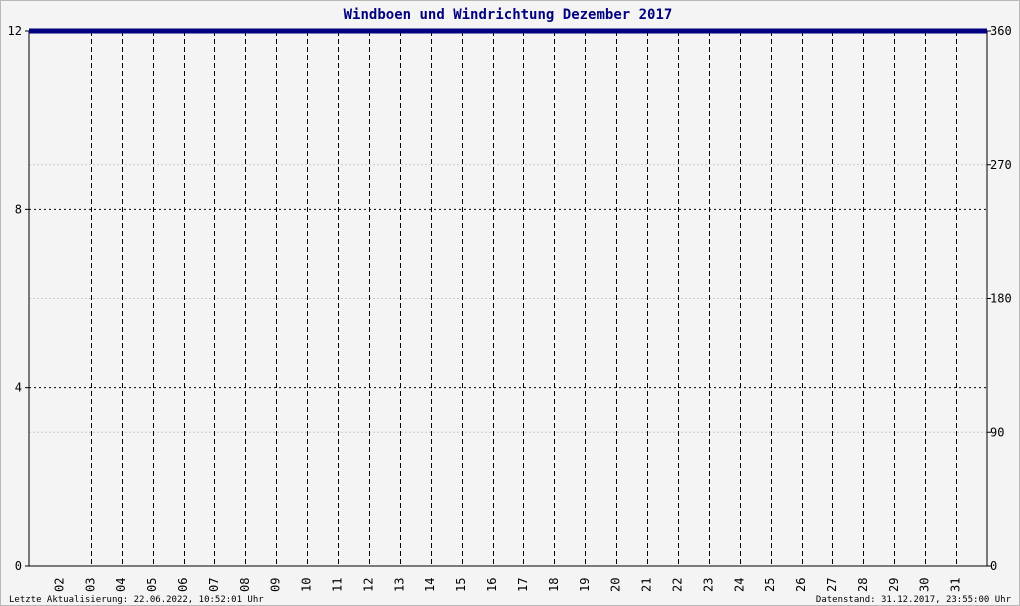  Describe the element at coordinates (770, 585) in the screenshot. I see `x-tick-label: 25` at that location.